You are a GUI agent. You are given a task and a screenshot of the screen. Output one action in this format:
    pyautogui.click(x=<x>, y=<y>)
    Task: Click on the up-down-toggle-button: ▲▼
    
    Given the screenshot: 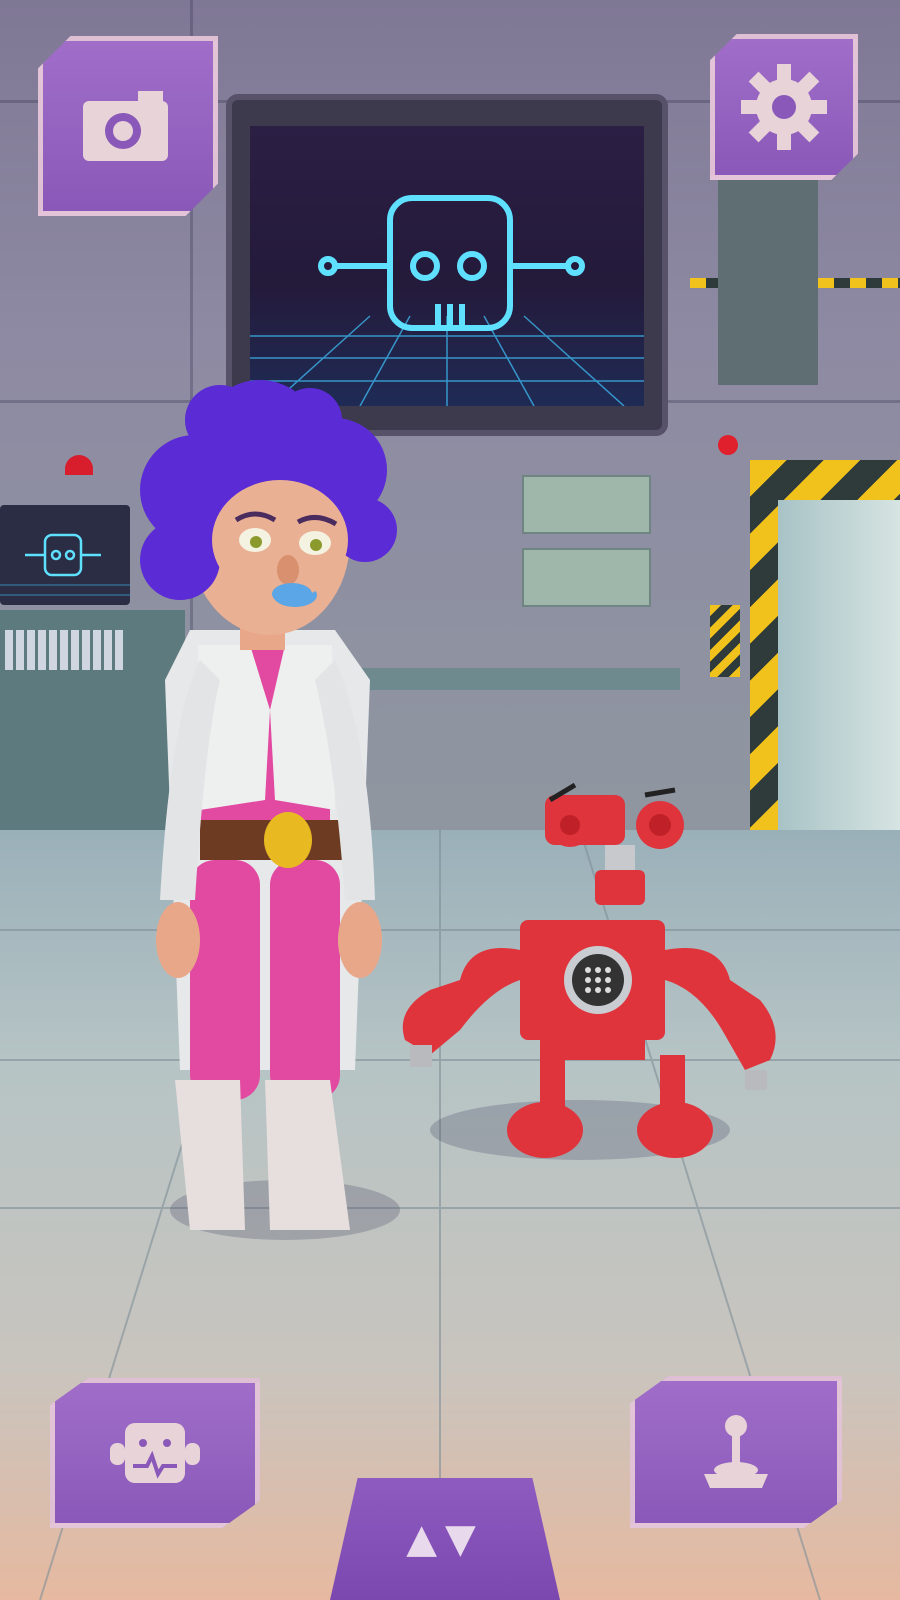 What is the action you would take?
    pyautogui.click(x=445, y=1539)
    